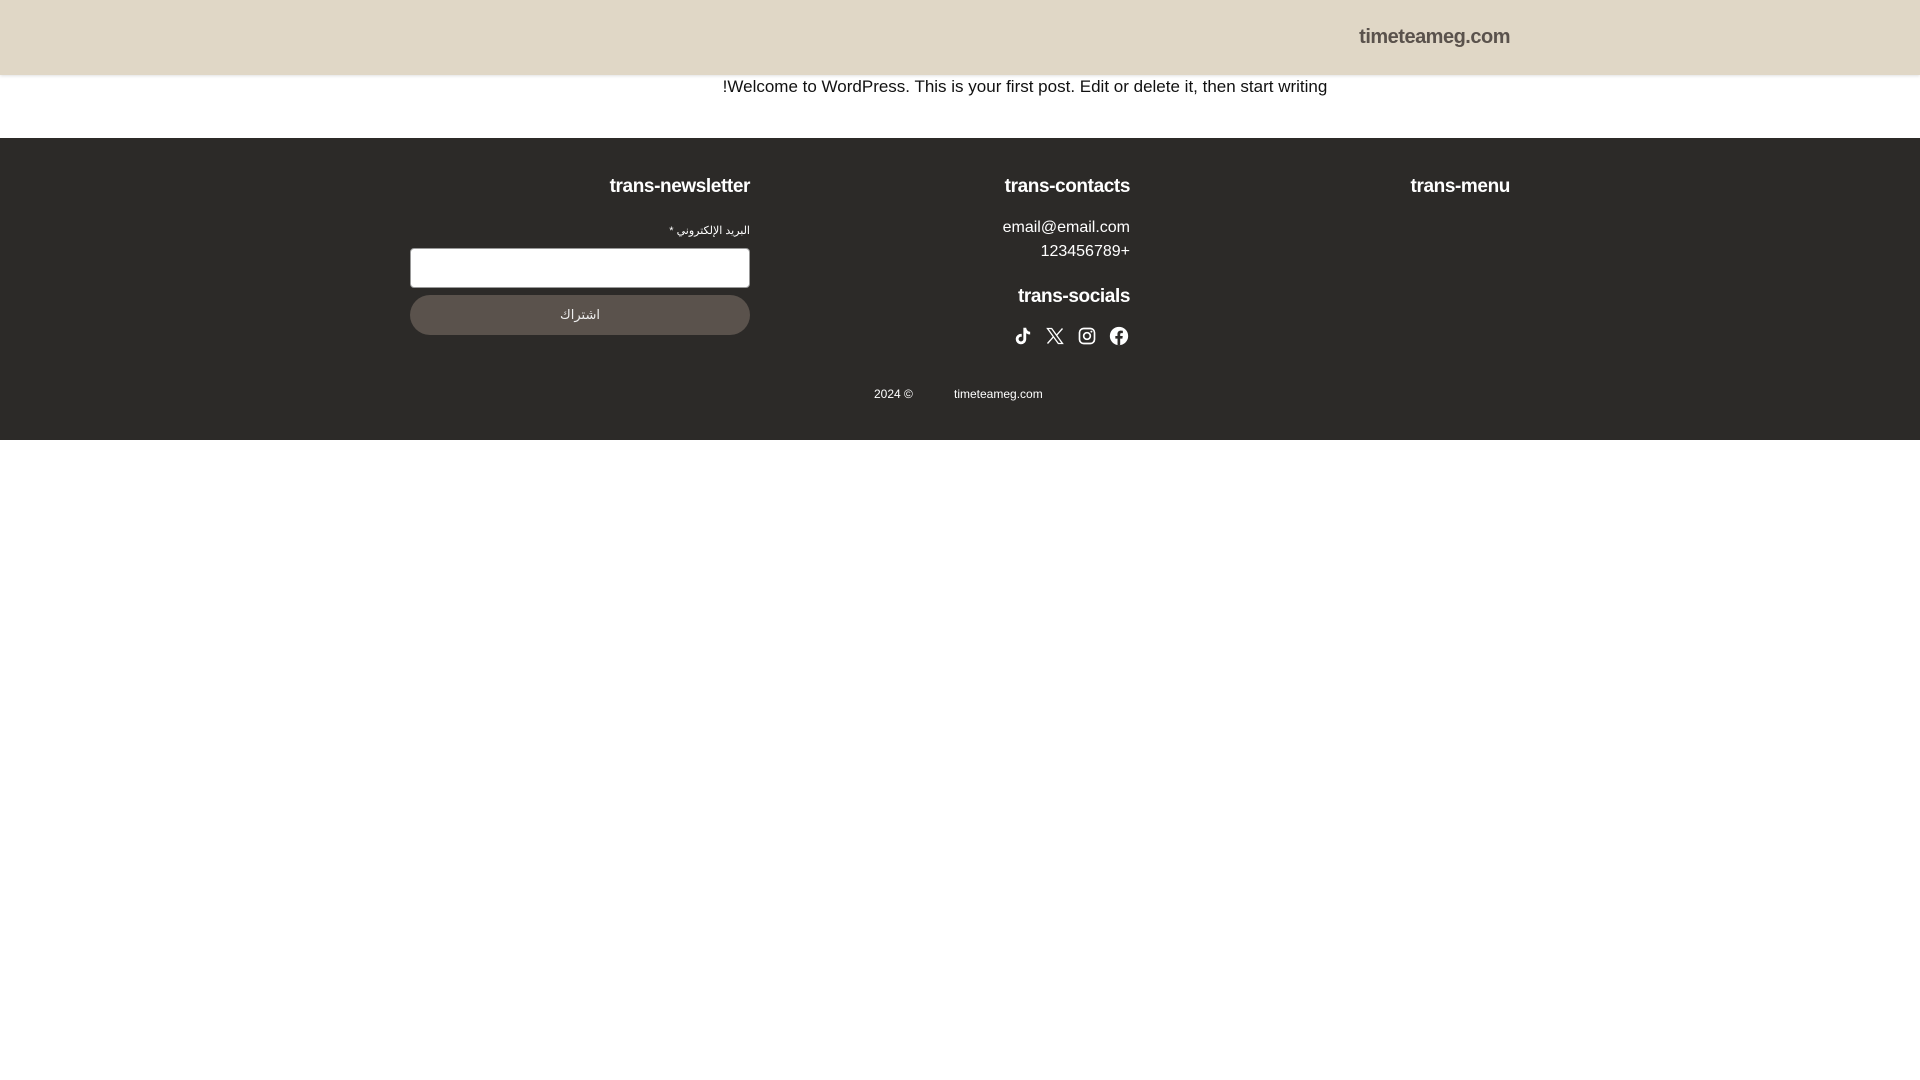 Image resolution: width=1920 pixels, height=1080 pixels. I want to click on copyright-year: 2024 ©, so click(893, 394).